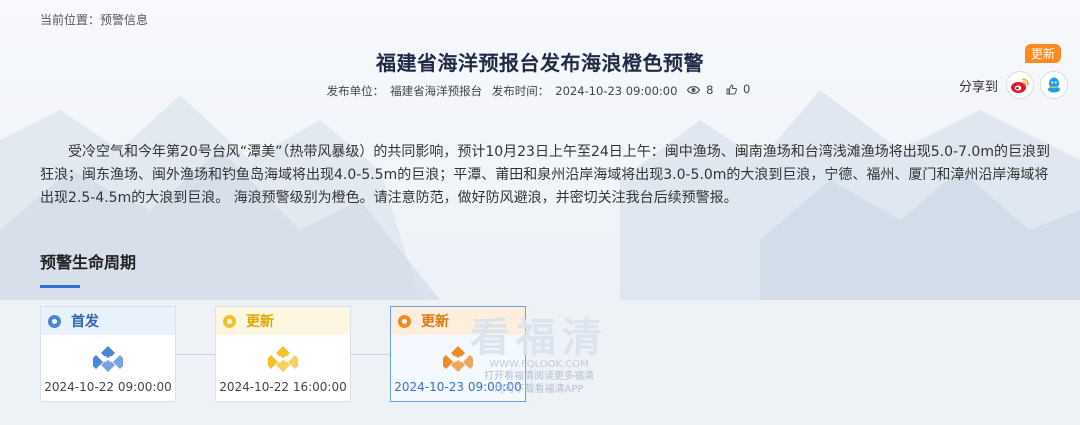  Describe the element at coordinates (540, 63) in the screenshot. I see `page-title: 福建省海洋预报台发布海浪橙色预警` at that location.